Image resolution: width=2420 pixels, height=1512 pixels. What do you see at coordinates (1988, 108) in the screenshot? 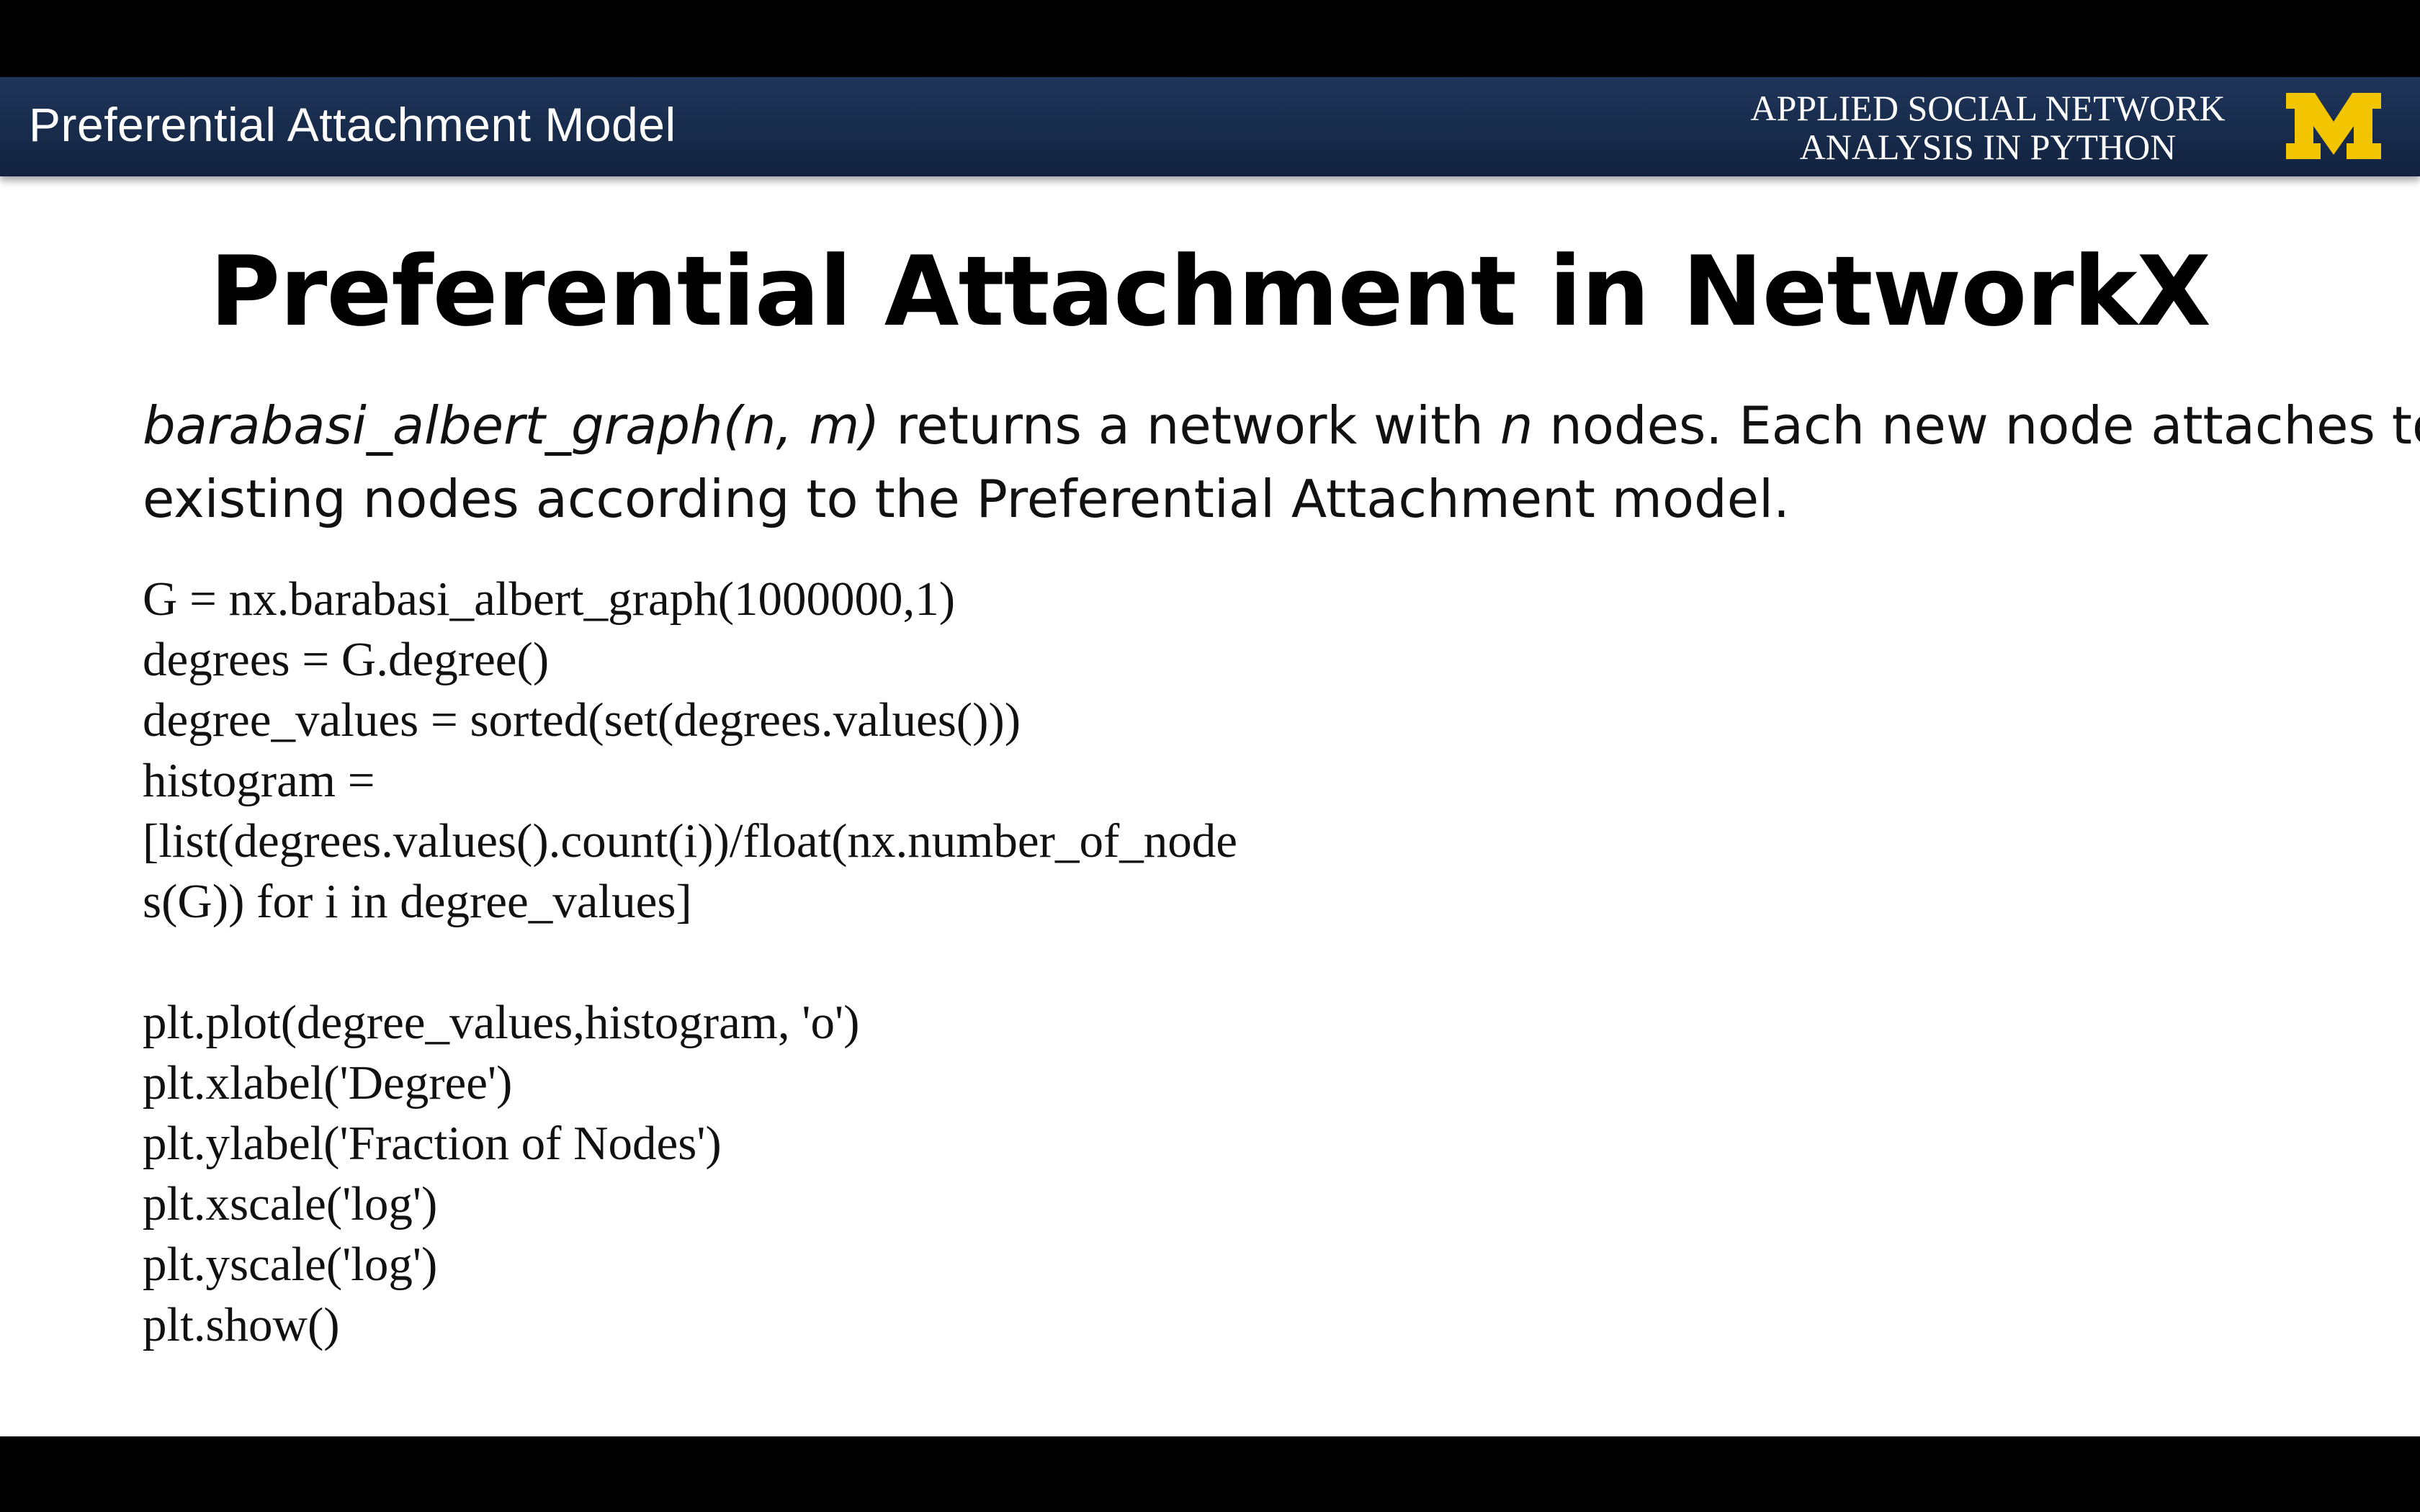
I see `course-name-line-1: APPLIED SOCIAL NETWORK` at bounding box center [1988, 108].